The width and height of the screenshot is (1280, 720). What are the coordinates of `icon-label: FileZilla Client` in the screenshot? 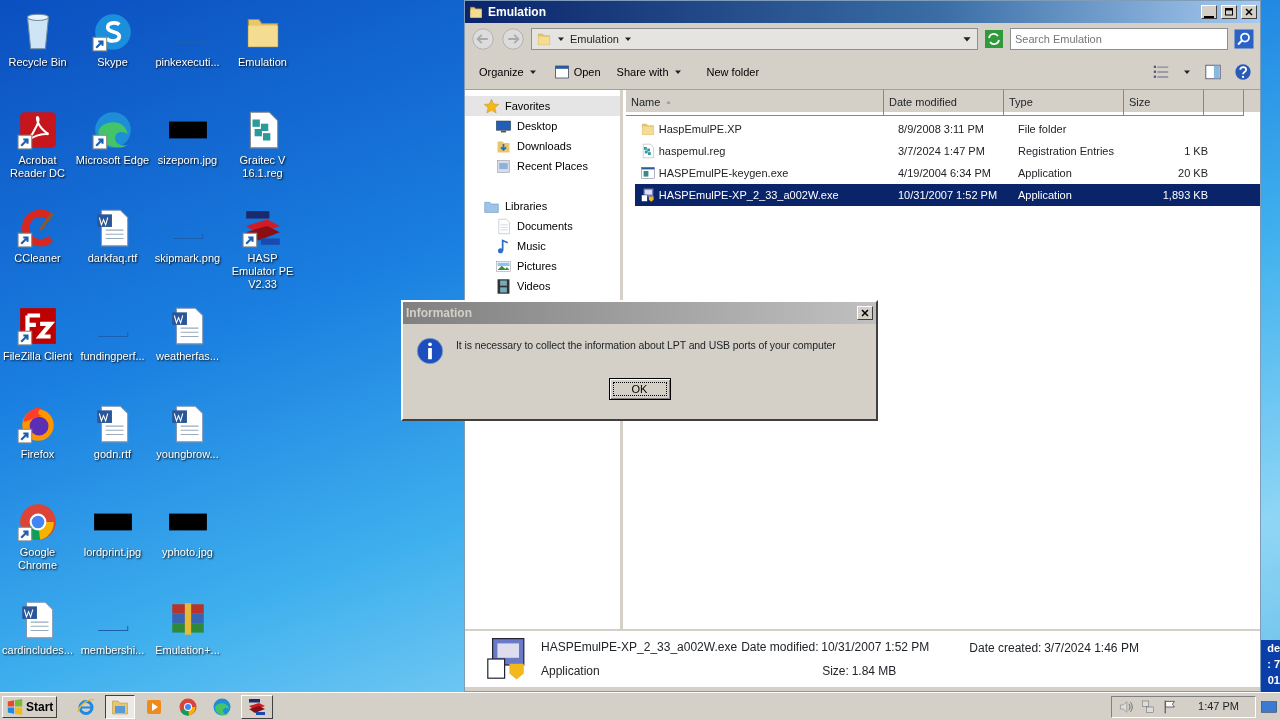 It's located at (37, 356).